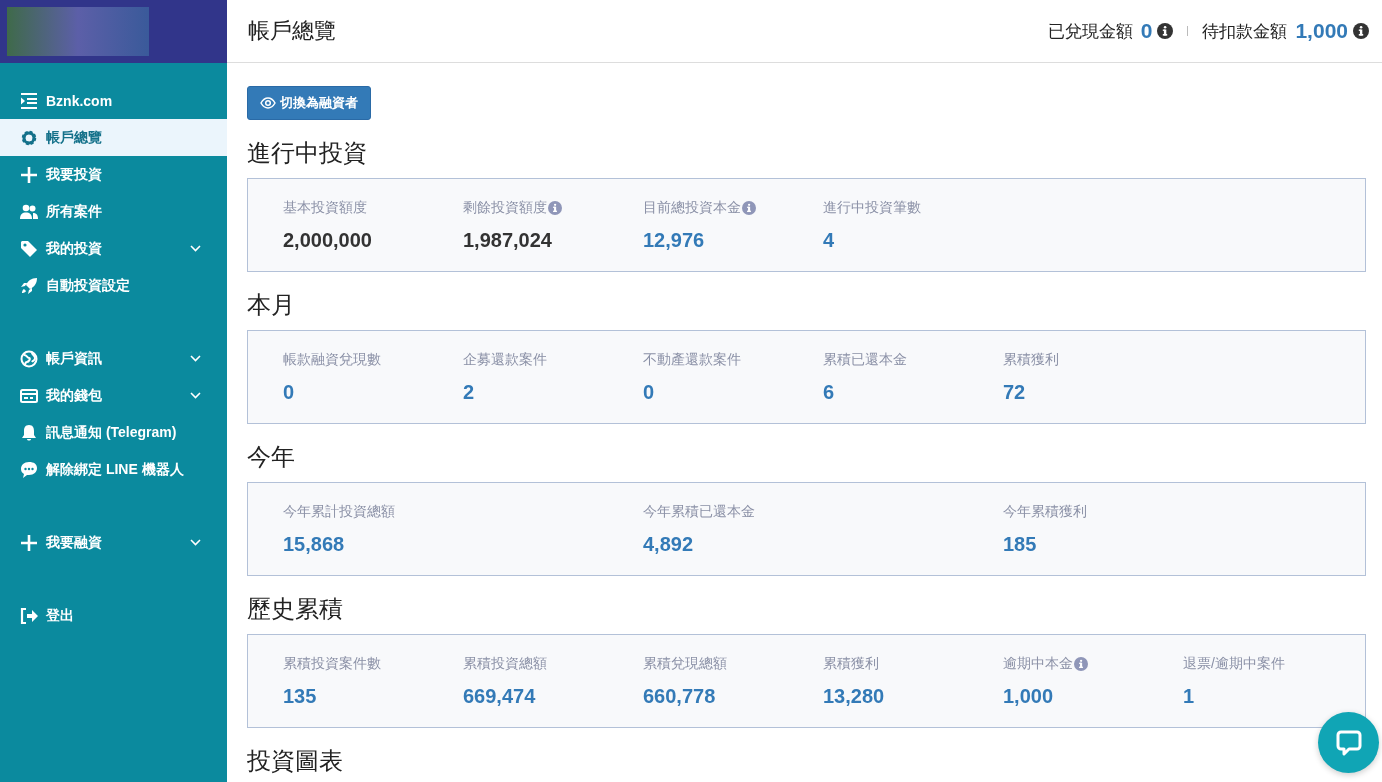 This screenshot has width=1382, height=782. What do you see at coordinates (300, 696) in the screenshot?
I see `stat-value: 135` at bounding box center [300, 696].